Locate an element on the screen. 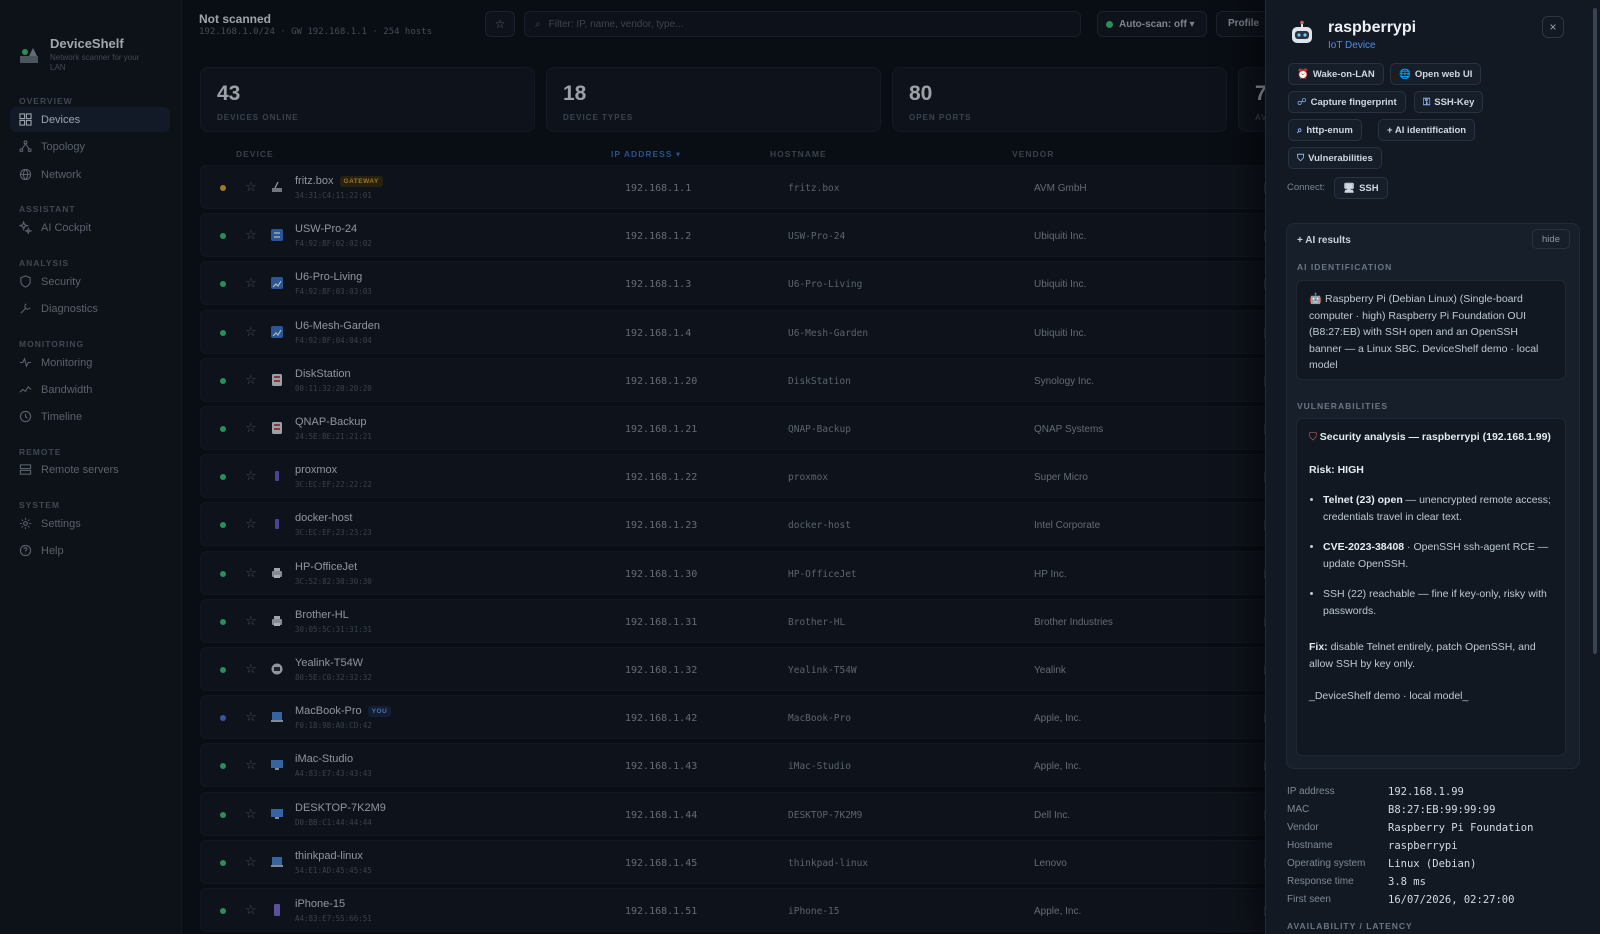 The height and width of the screenshot is (934, 1600). sidebar-item-diagnostics: Diagnostics is located at coordinates (90, 308).